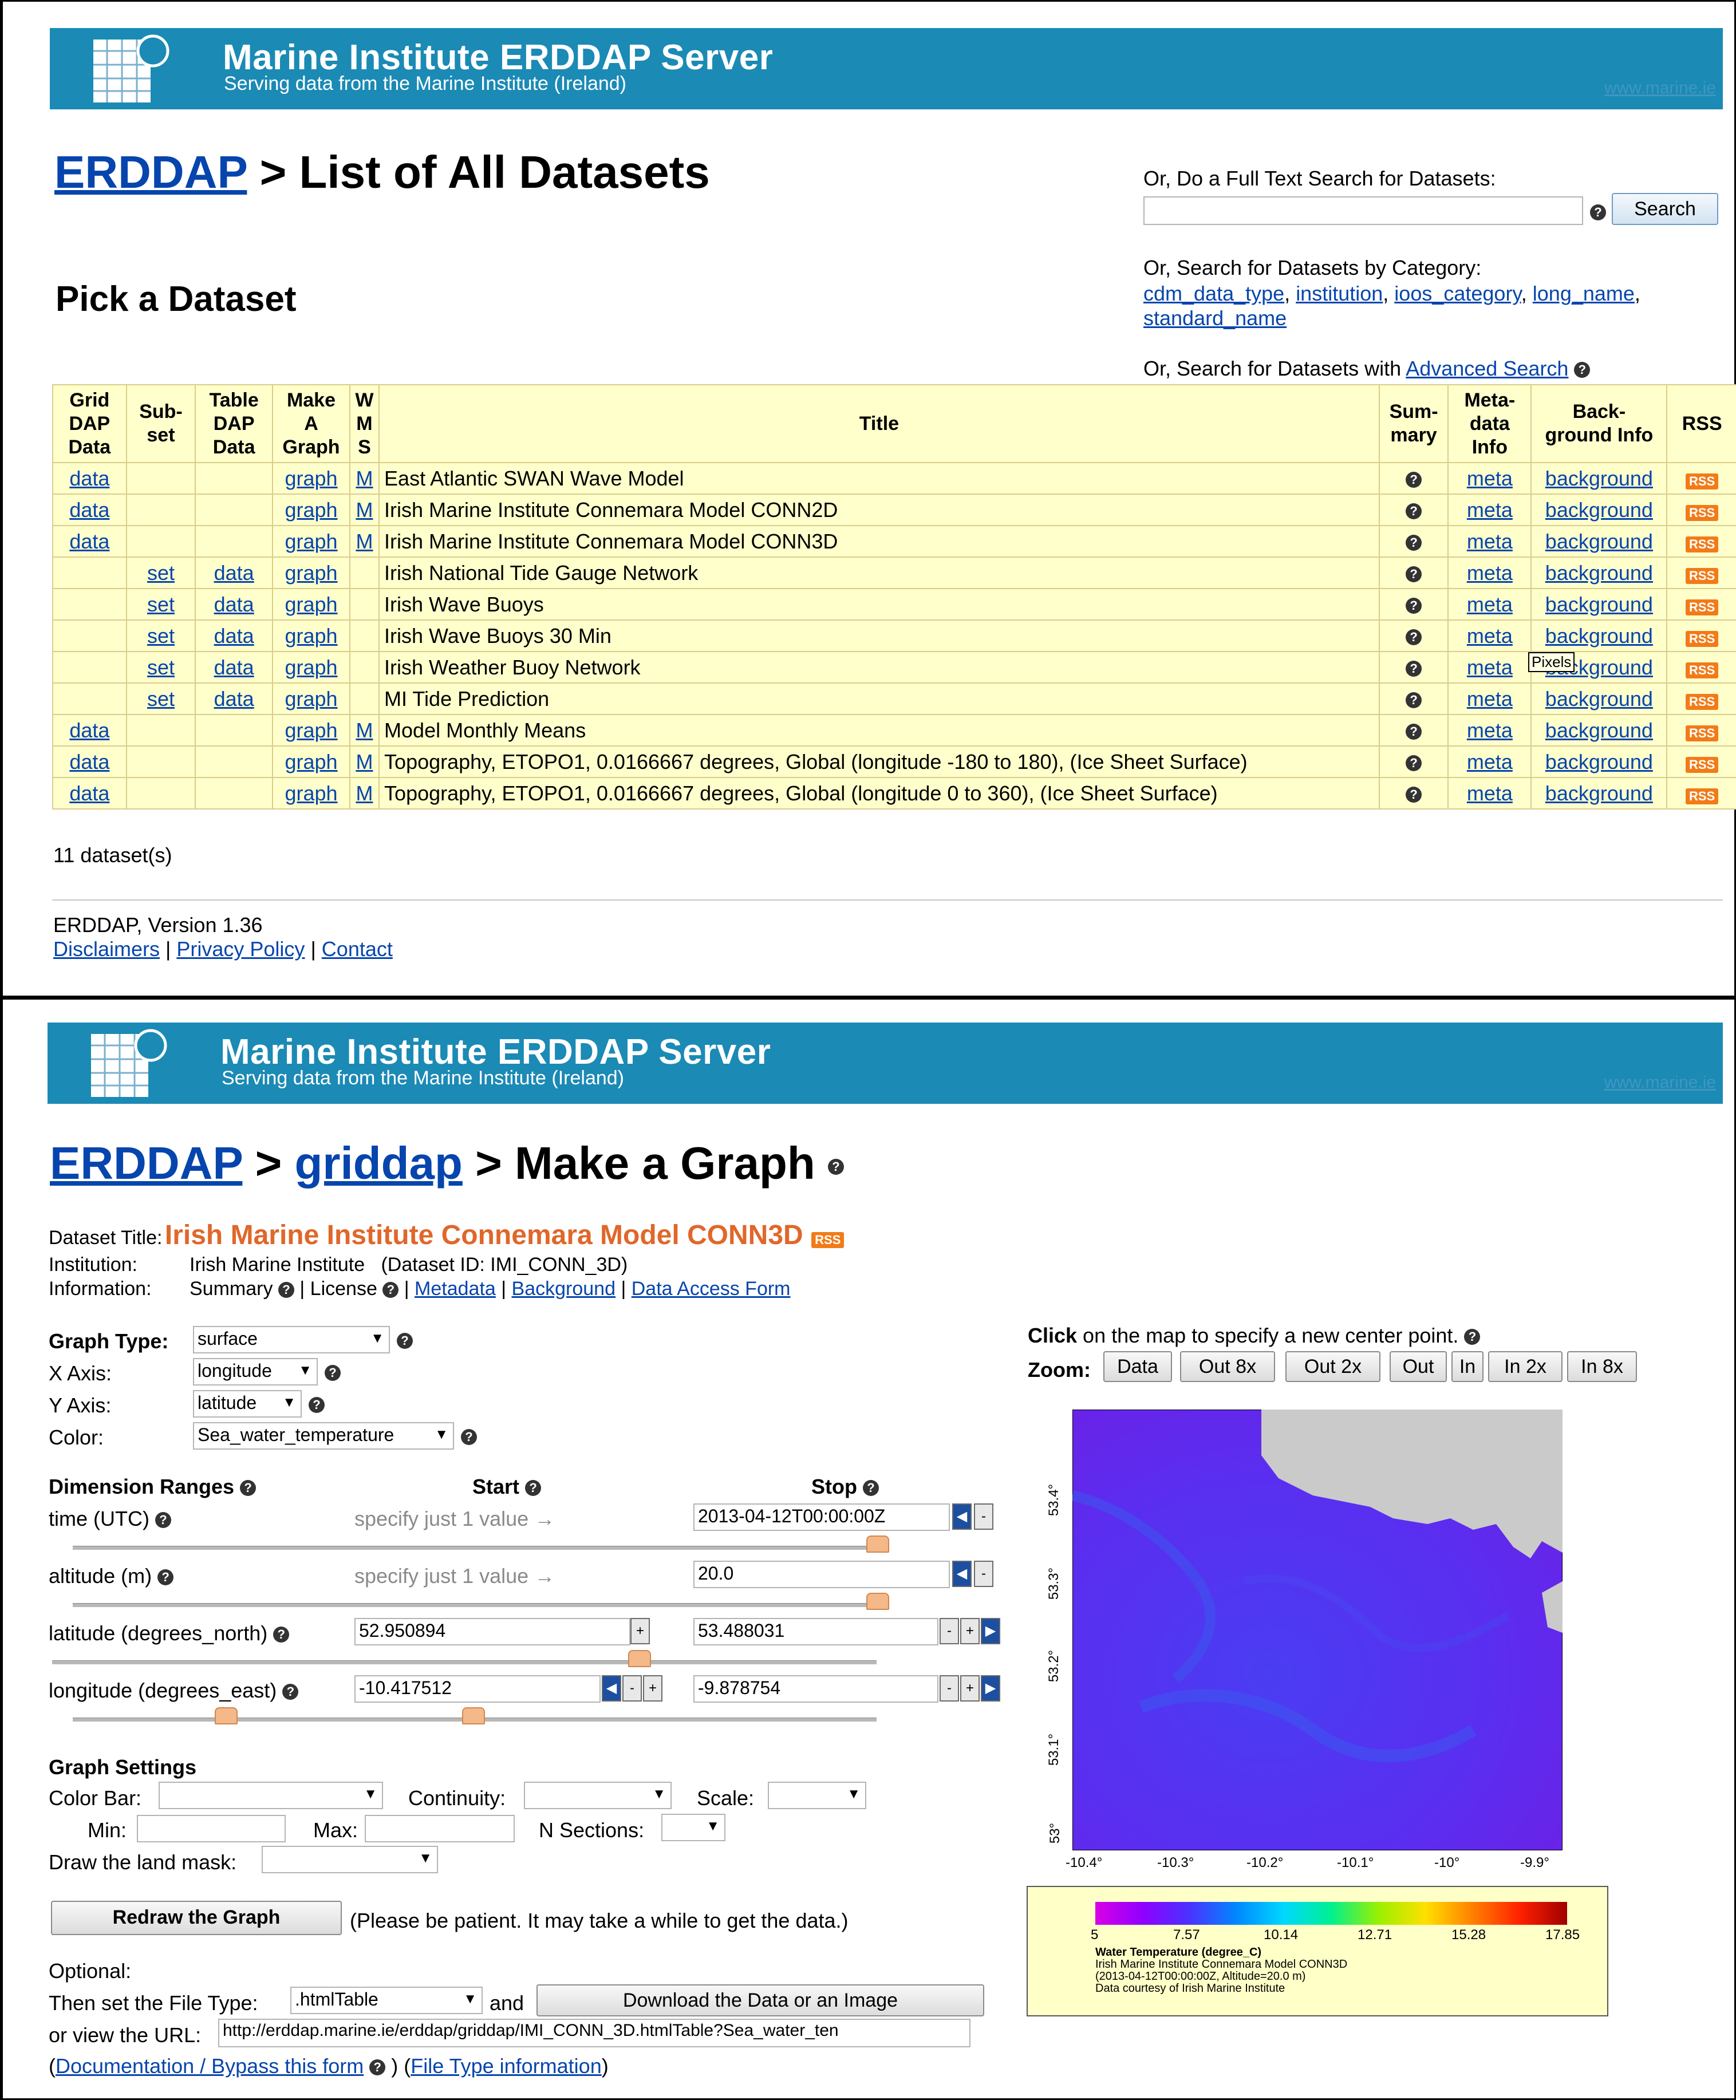 Image resolution: width=1736 pixels, height=2100 pixels. What do you see at coordinates (247, 1404) in the screenshot?
I see `y-axis-select: latitude ▼` at bounding box center [247, 1404].